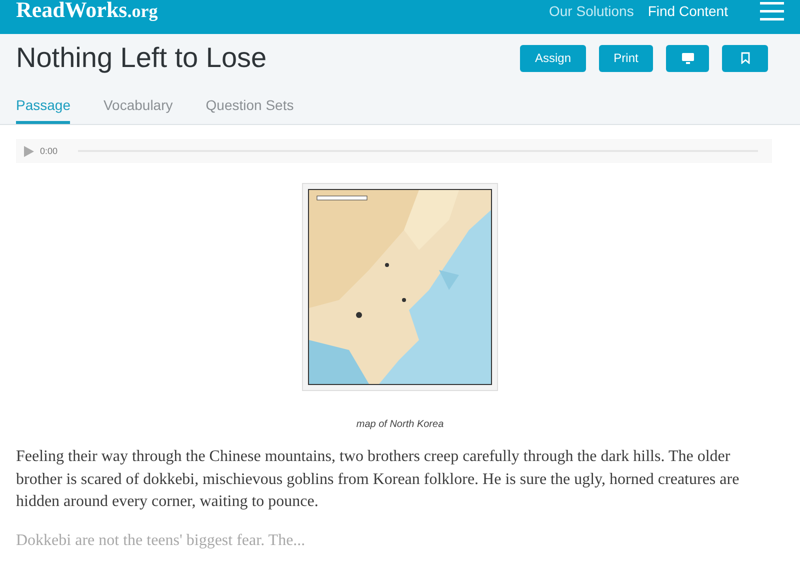 The image size is (800, 588). Describe the element at coordinates (138, 110) in the screenshot. I see `tab: Vocabulary` at that location.